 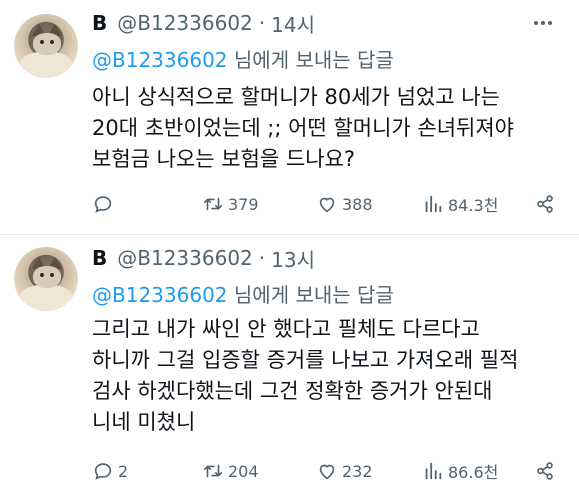 I want to click on views-button: 86.6천, so click(x=460, y=471).